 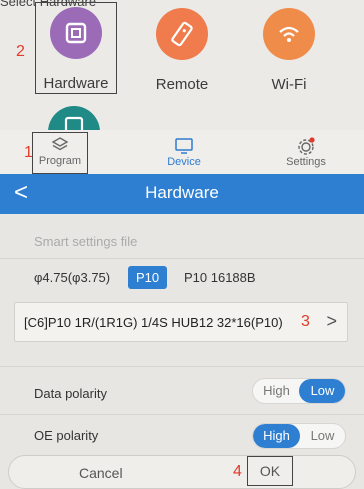 What do you see at coordinates (276, 391) in the screenshot?
I see `data-polarity-high: High` at bounding box center [276, 391].